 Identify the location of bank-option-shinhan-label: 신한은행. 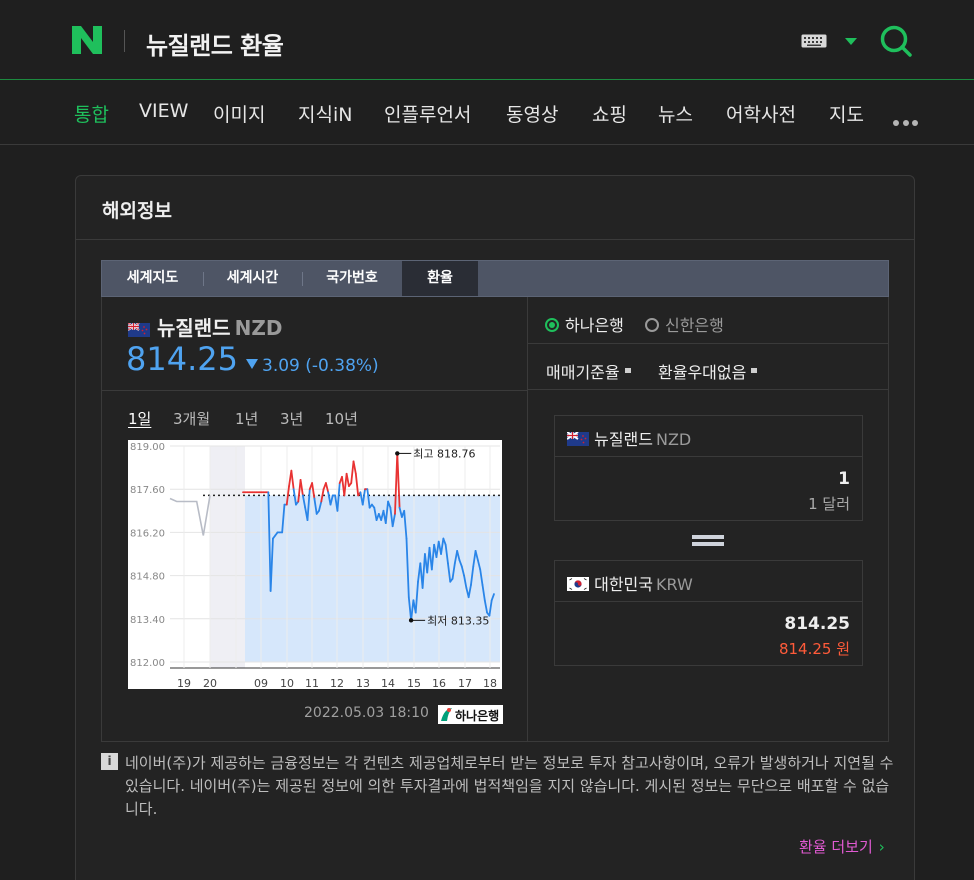
(694, 325).